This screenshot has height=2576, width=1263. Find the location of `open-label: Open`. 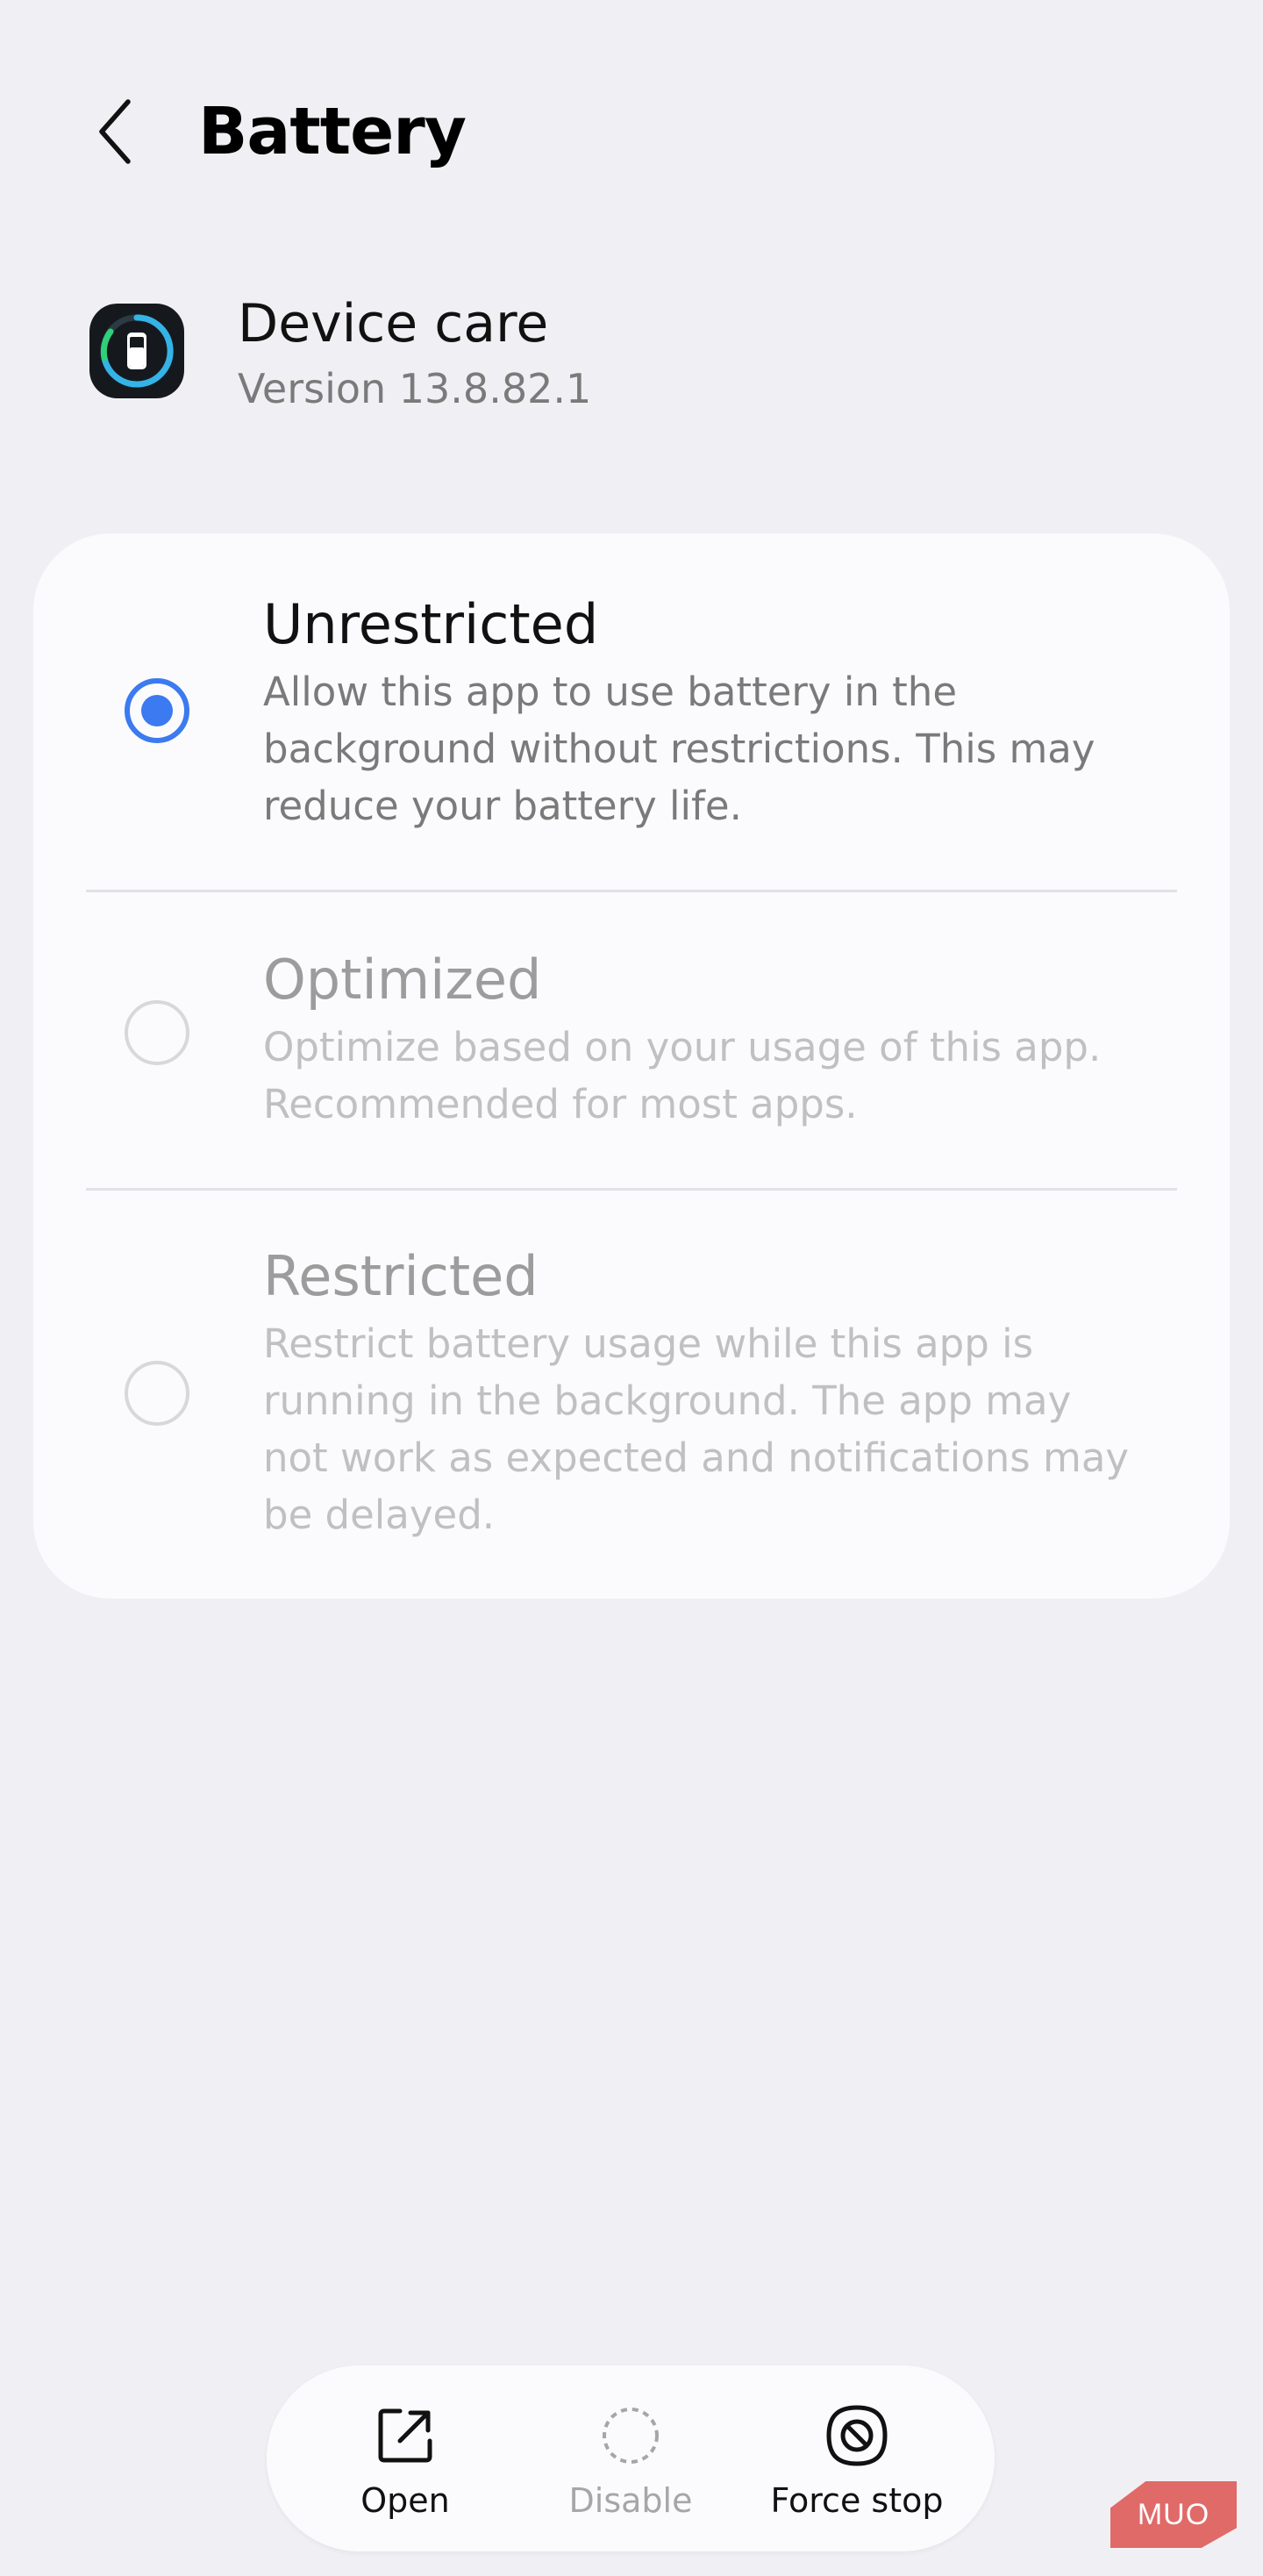

open-label: Open is located at coordinates (405, 2500).